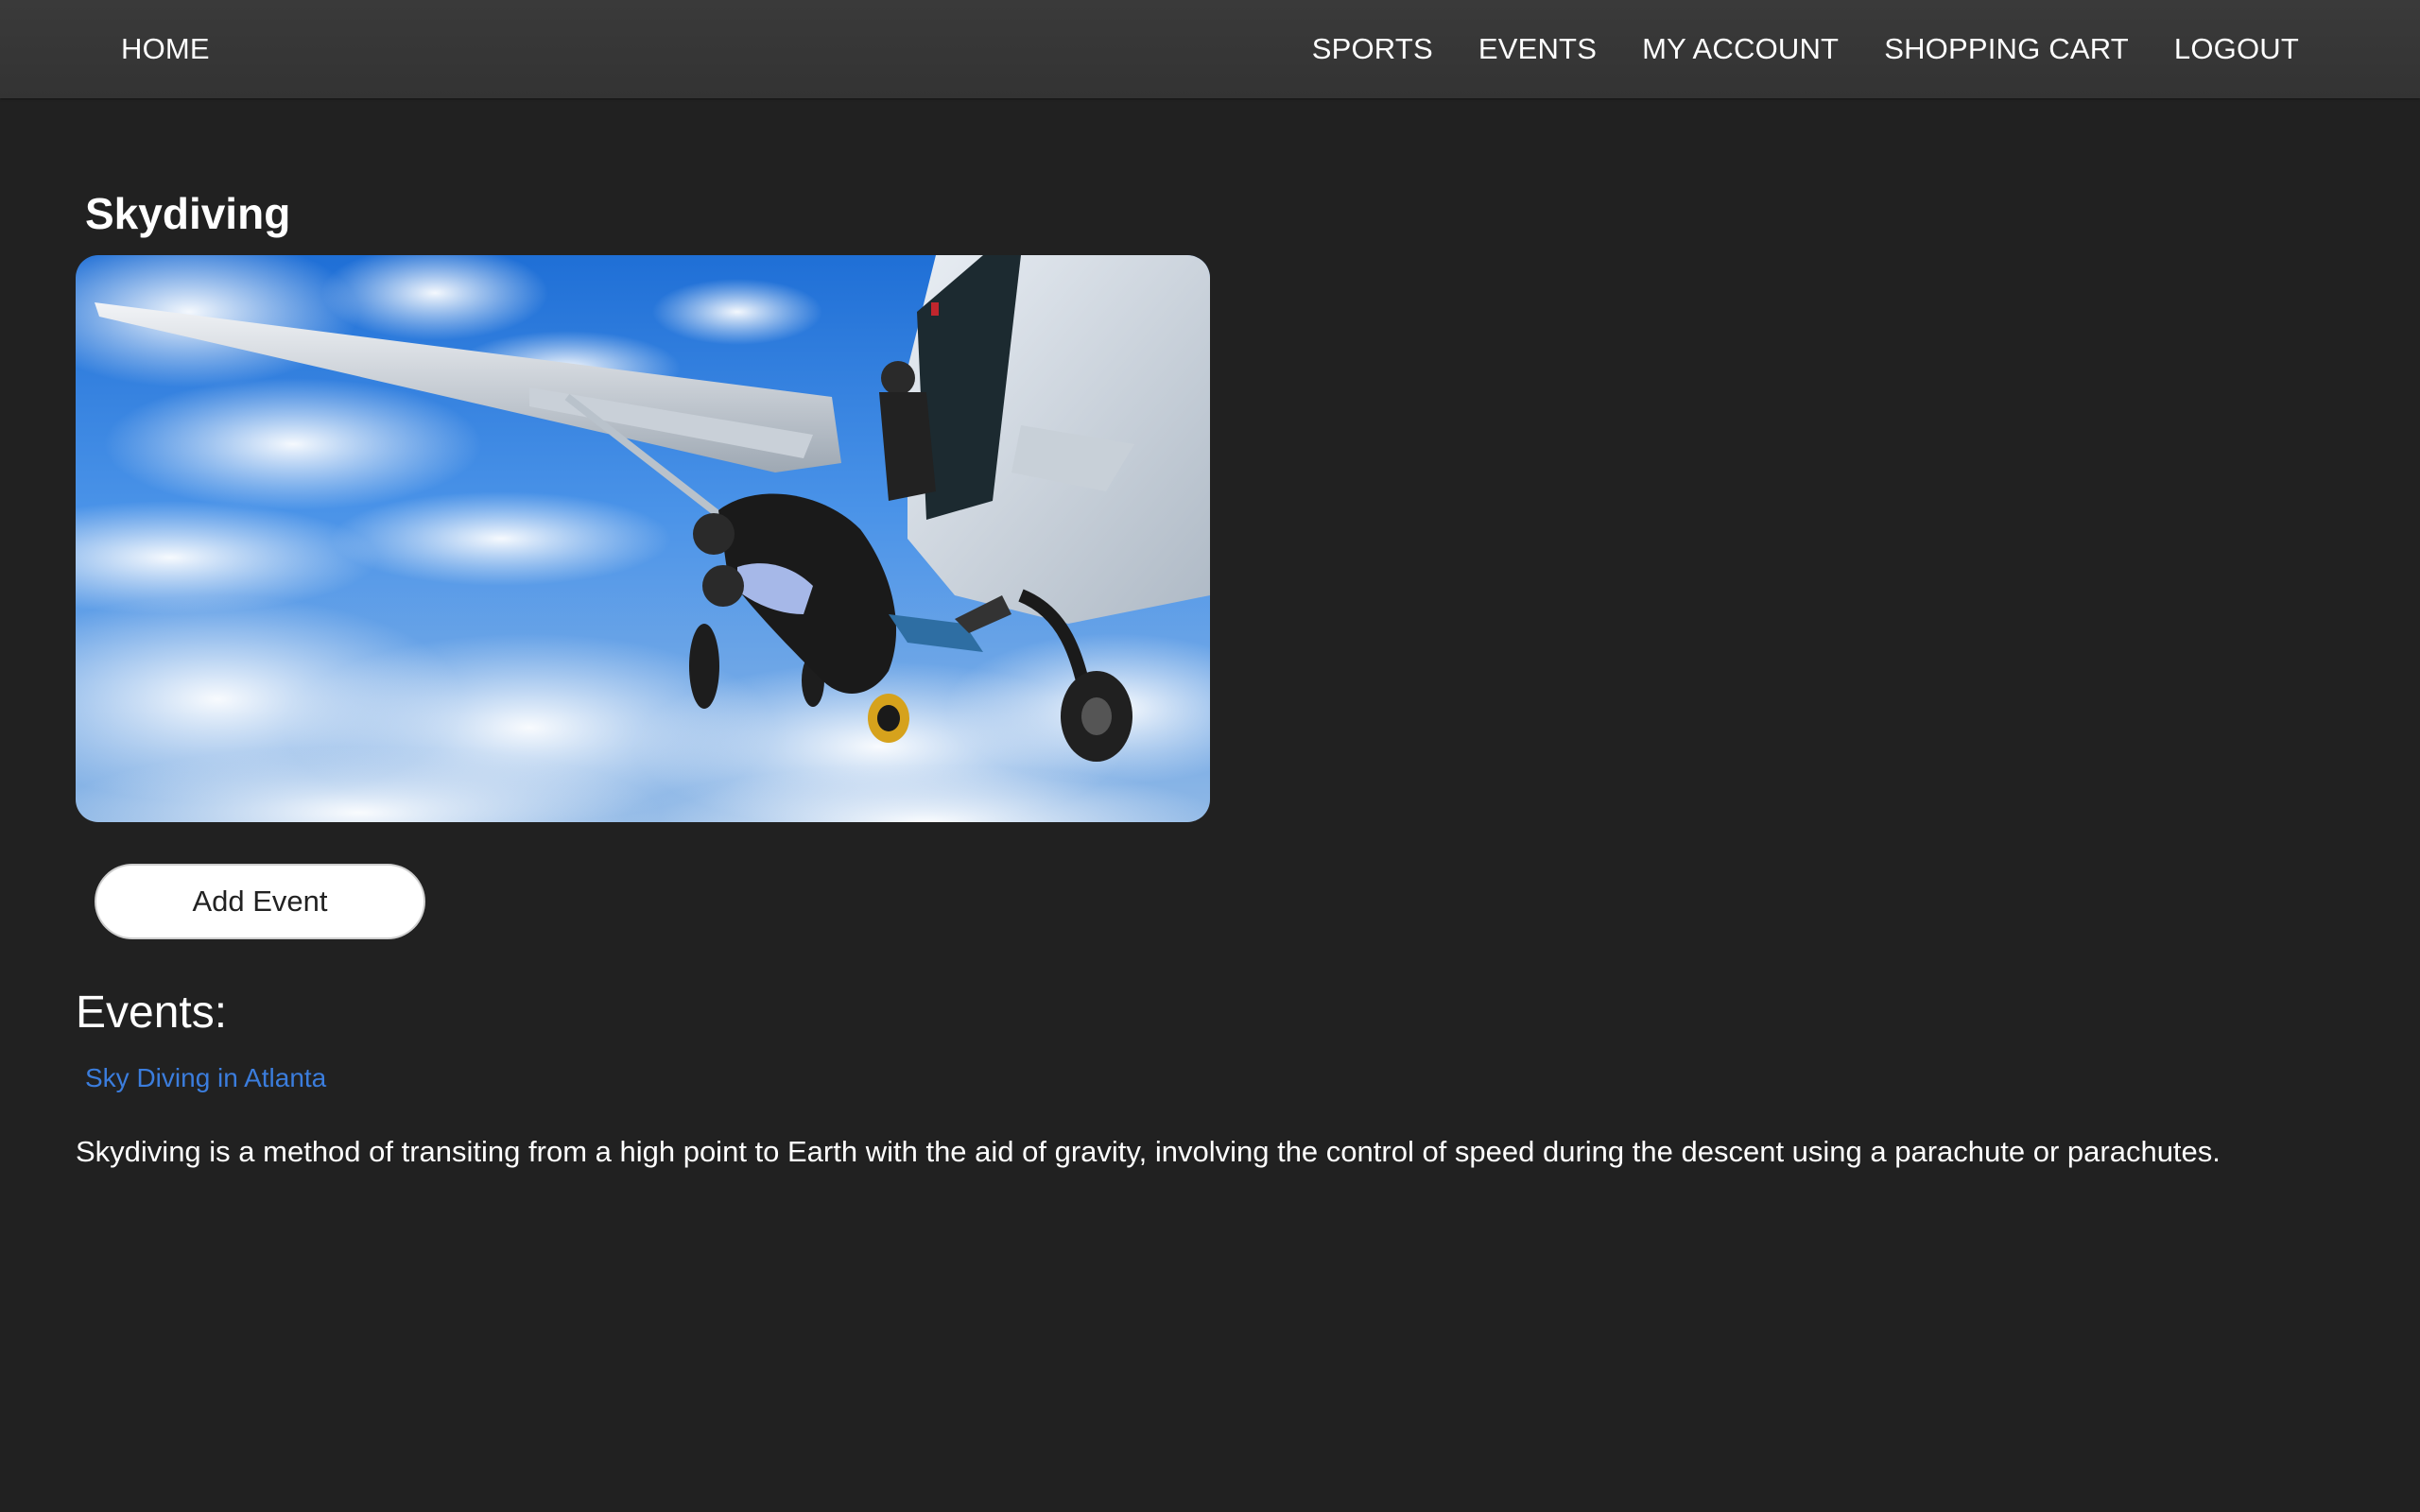 The width and height of the screenshot is (2420, 1512). I want to click on sport-title: Skydiving, so click(188, 213).